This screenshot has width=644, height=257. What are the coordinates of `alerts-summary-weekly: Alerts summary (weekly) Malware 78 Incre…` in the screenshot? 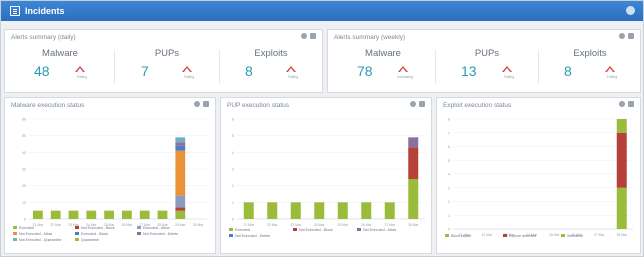 It's located at (484, 61).